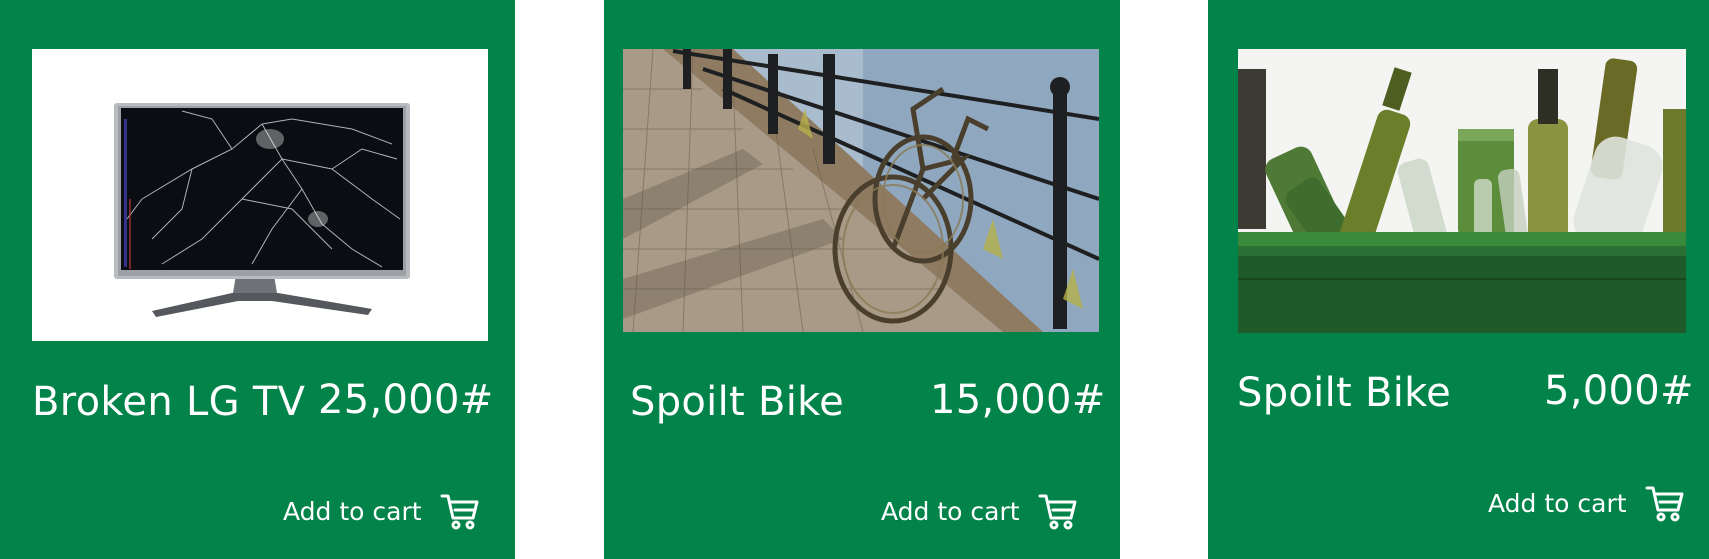  Describe the element at coordinates (406, 400) in the screenshot. I see `product-price: 25,000#` at that location.